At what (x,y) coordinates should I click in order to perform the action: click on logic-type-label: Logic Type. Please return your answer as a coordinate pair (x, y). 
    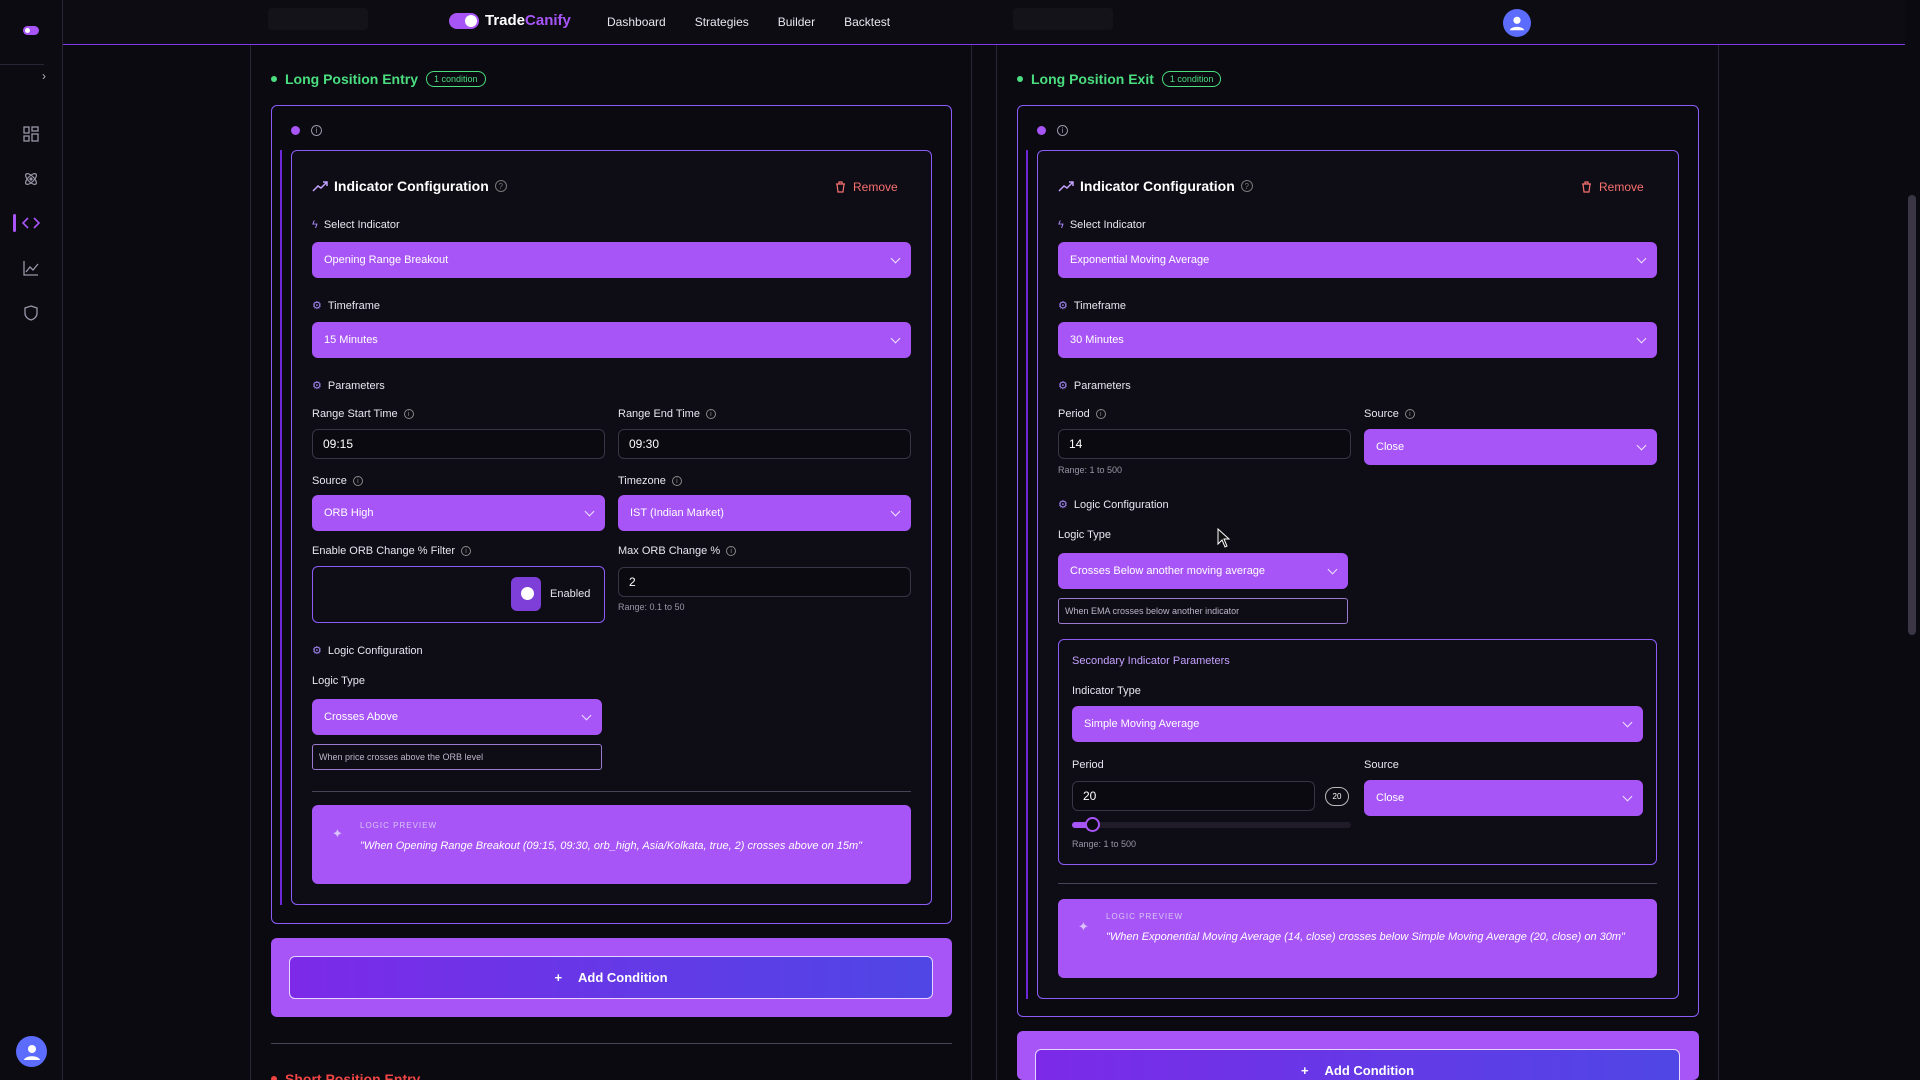
    Looking at the image, I should click on (1085, 535).